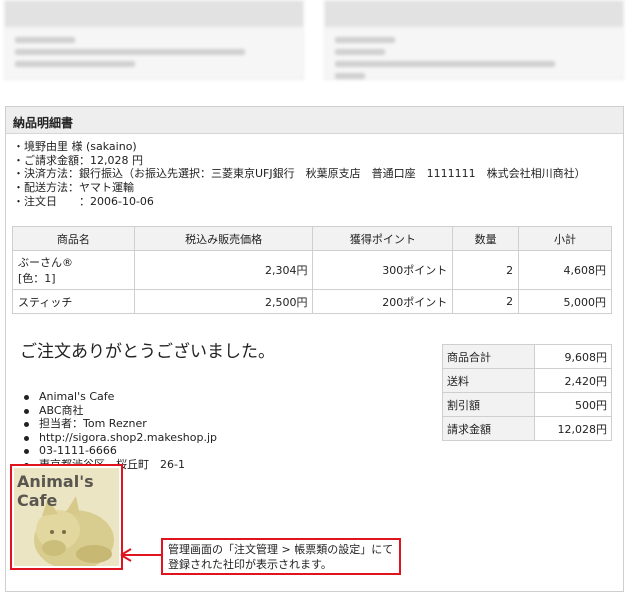  I want to click on seal-text: Animal's Cafe, so click(55, 491).